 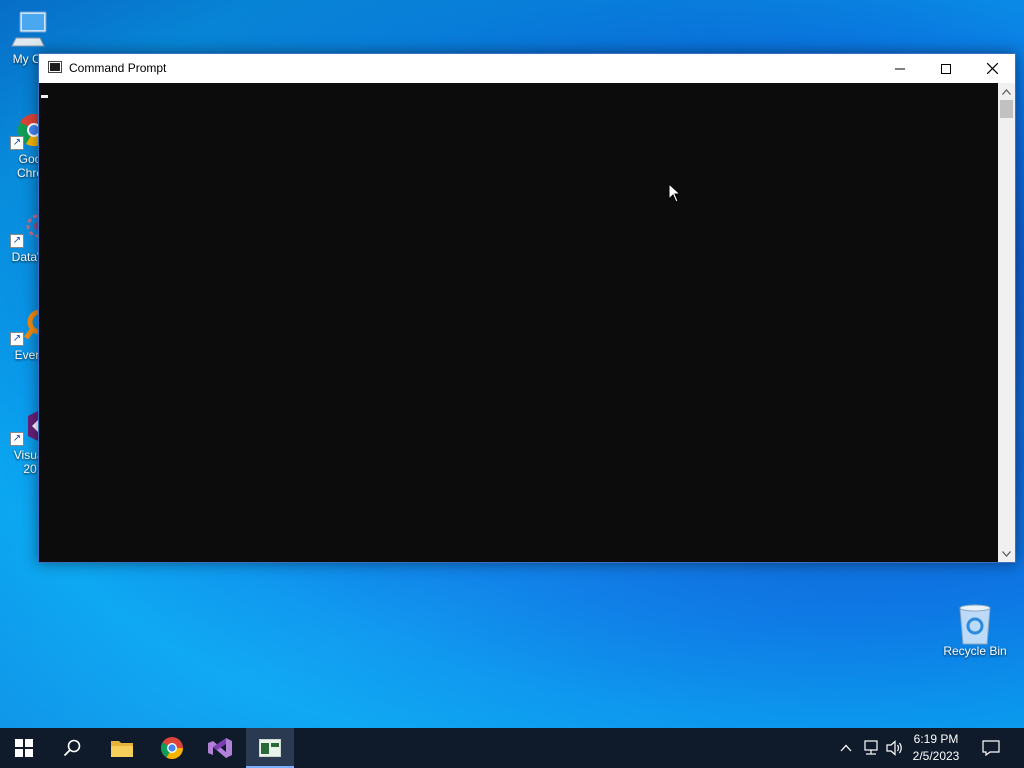 I want to click on computer-icon, so click(x=30, y=30).